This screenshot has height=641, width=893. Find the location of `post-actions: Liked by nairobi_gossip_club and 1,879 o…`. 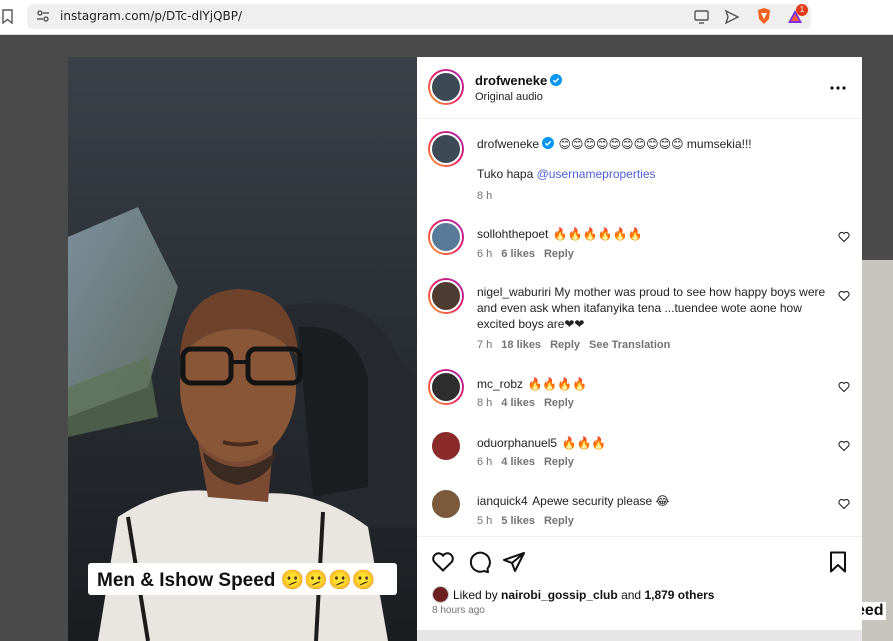

post-actions: Liked by nairobi_gossip_club and 1,879 o… is located at coordinates (639, 588).